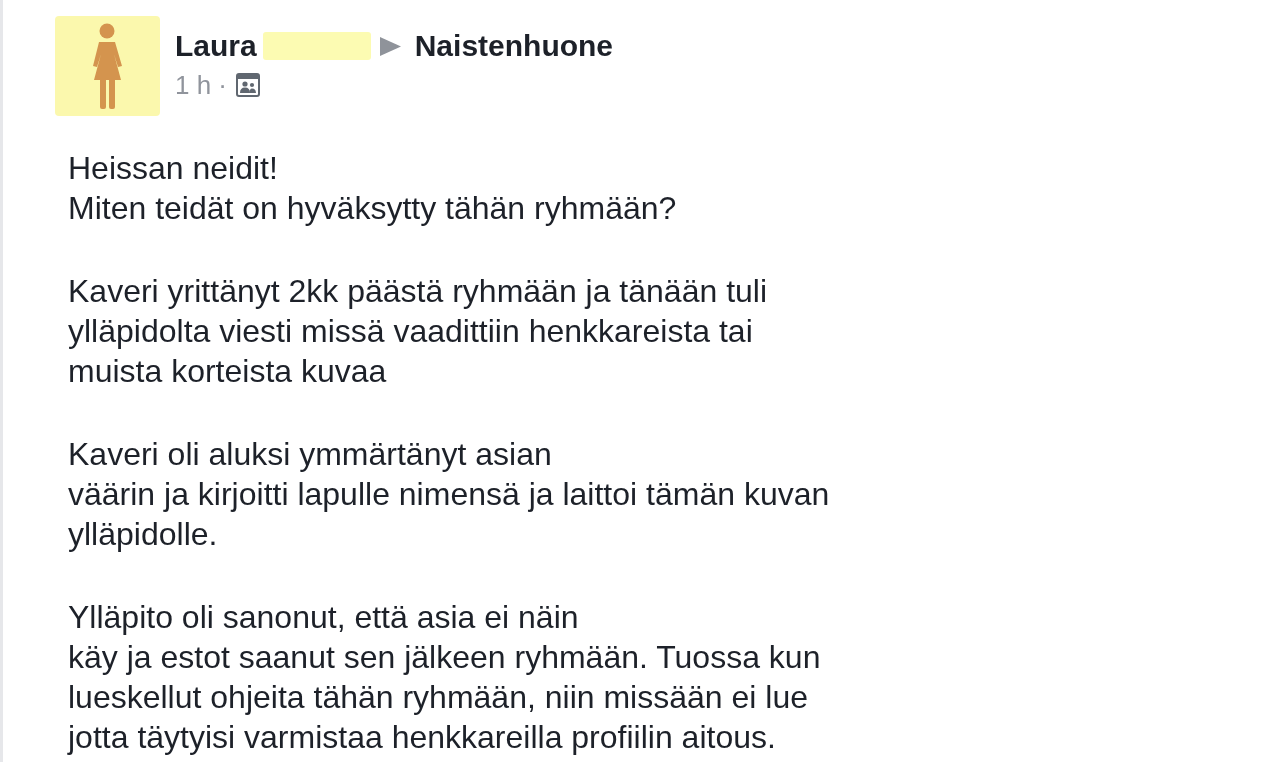  What do you see at coordinates (449, 494) in the screenshot?
I see `post-paragraph: Kaveri oli aluksi ymmärtänyt asian väärin ja kirjoitti lapulle nimensä ja laittoi tämän kuvan ylläpidolle.` at bounding box center [449, 494].